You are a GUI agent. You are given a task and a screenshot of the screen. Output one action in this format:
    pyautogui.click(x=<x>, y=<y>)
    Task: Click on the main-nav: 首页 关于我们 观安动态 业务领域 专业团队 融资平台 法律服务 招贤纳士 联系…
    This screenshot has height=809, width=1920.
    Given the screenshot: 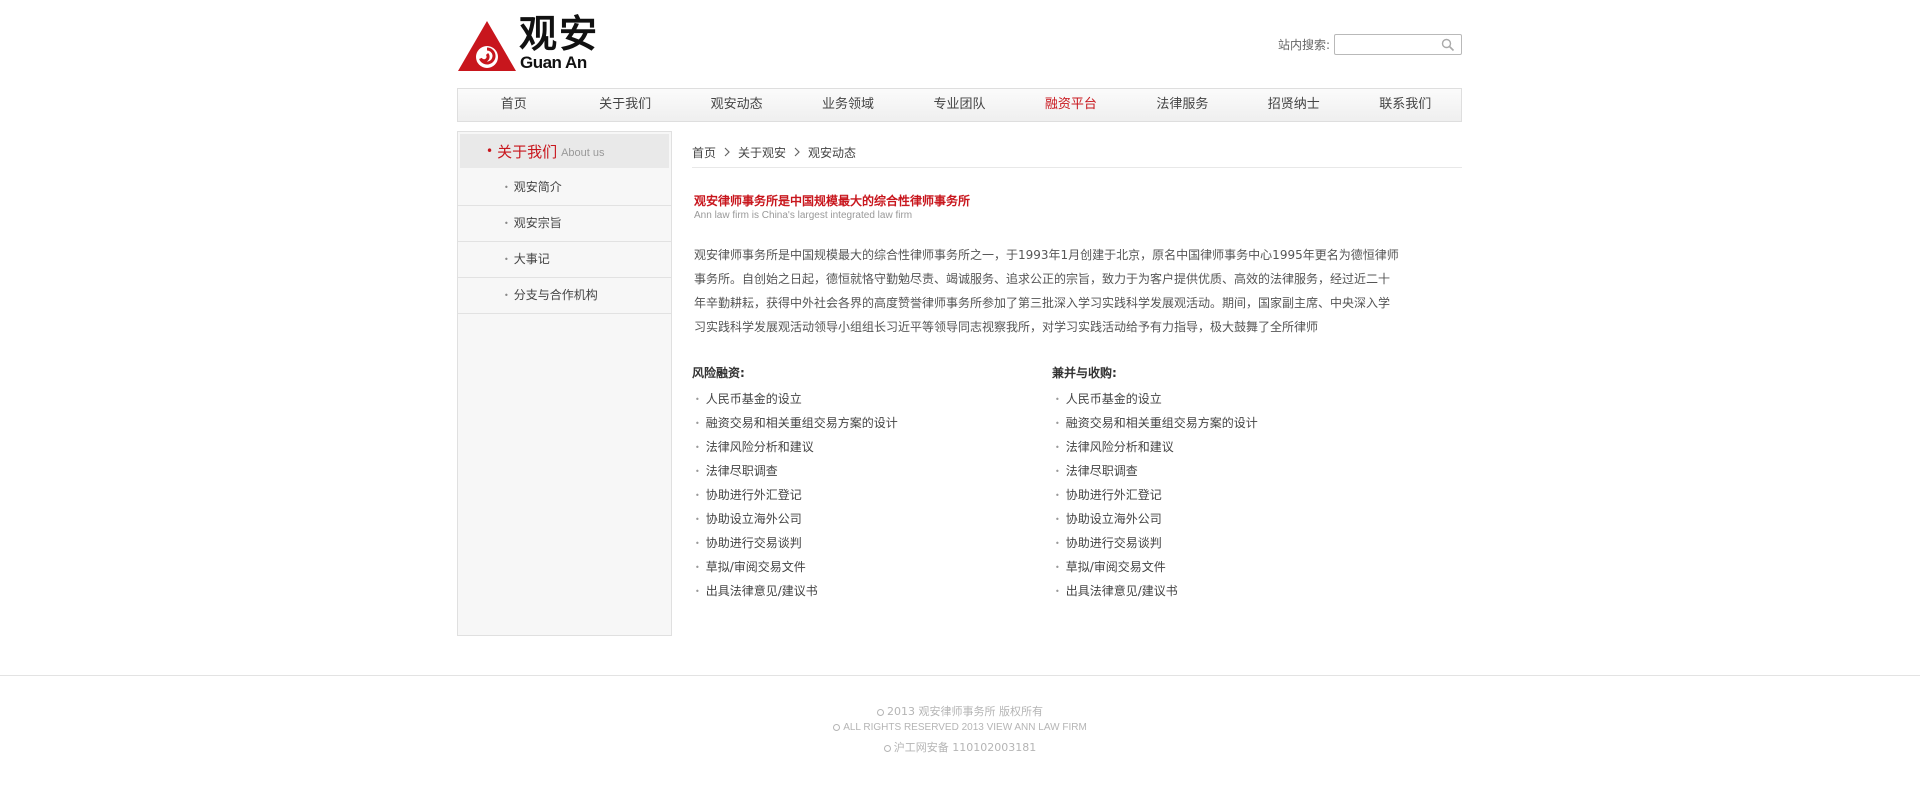 What is the action you would take?
    pyautogui.click(x=959, y=105)
    